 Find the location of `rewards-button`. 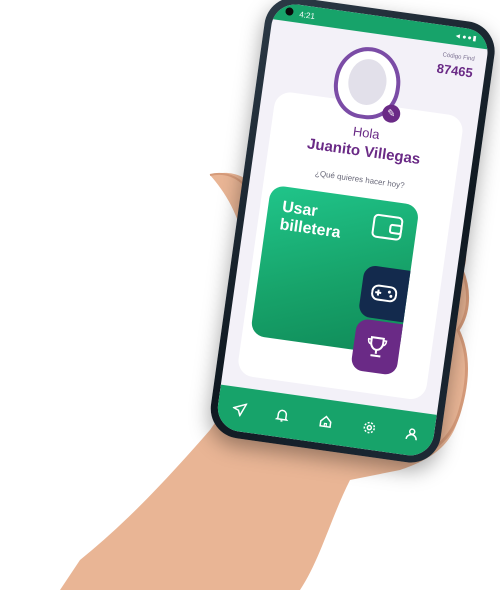

rewards-button is located at coordinates (377, 346).